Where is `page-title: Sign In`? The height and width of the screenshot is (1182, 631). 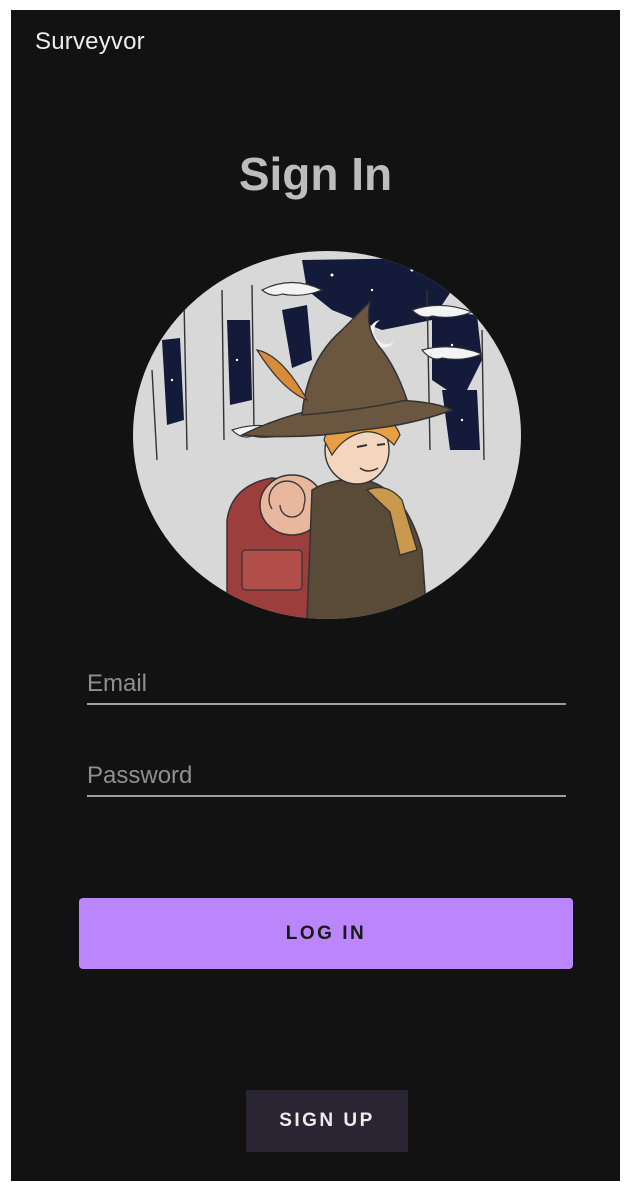 page-title: Sign In is located at coordinates (315, 174).